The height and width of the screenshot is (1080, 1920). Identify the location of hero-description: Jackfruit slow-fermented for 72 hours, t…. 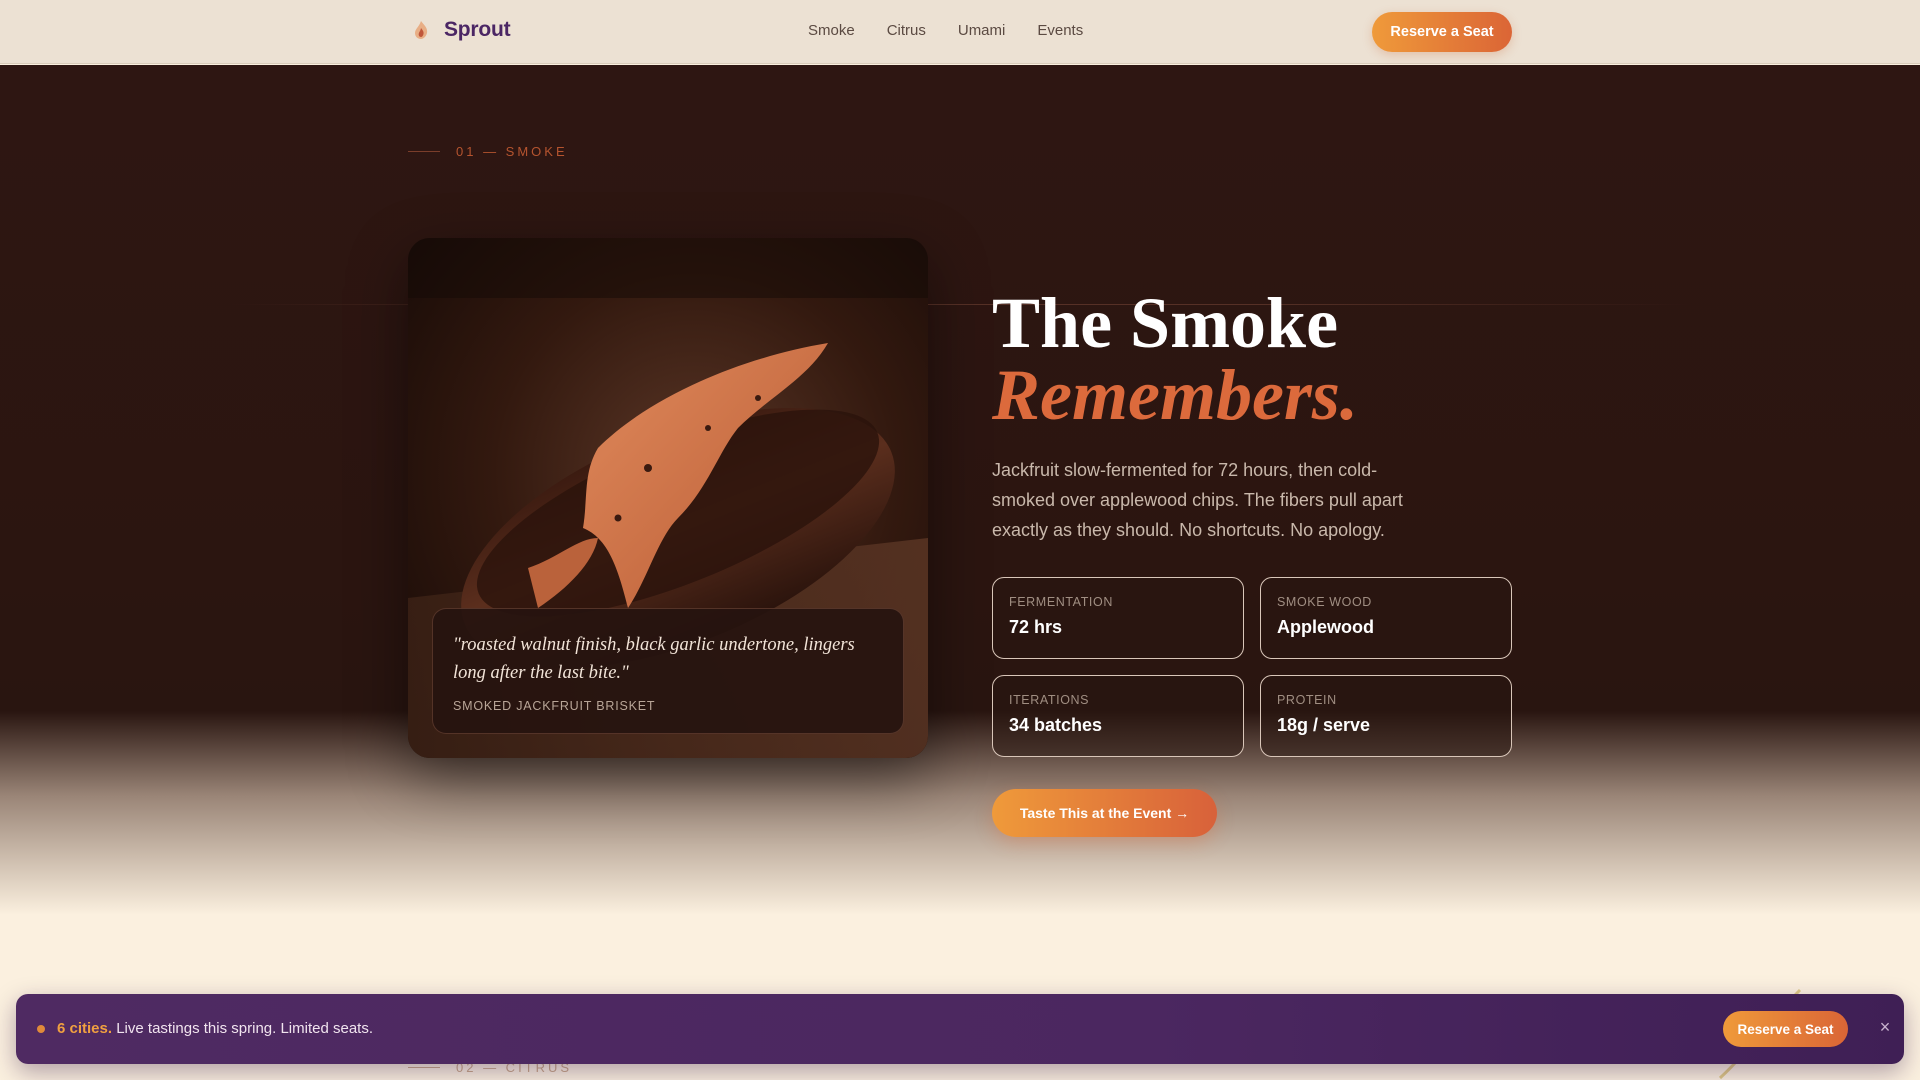
(1197, 500).